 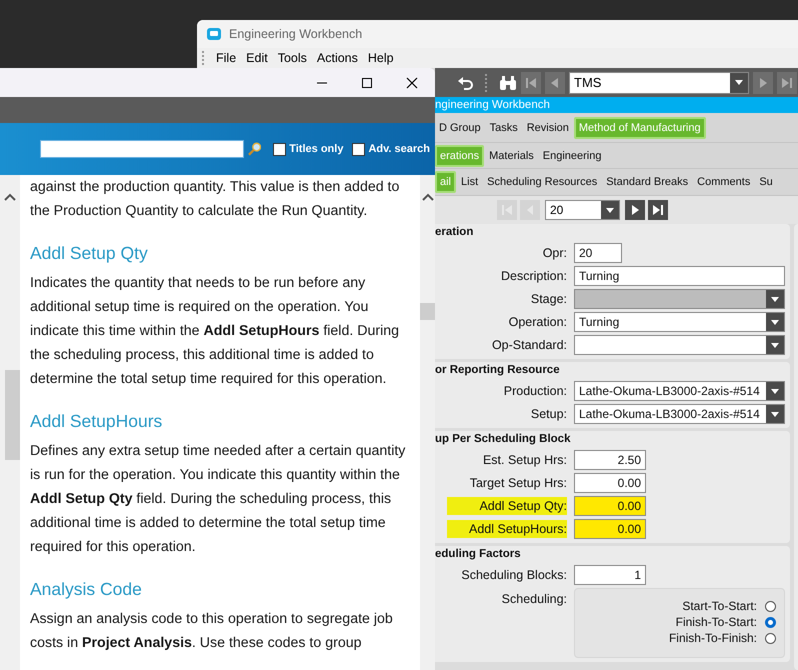 I want to click on section-title: or Reporting Resource, so click(x=498, y=371).